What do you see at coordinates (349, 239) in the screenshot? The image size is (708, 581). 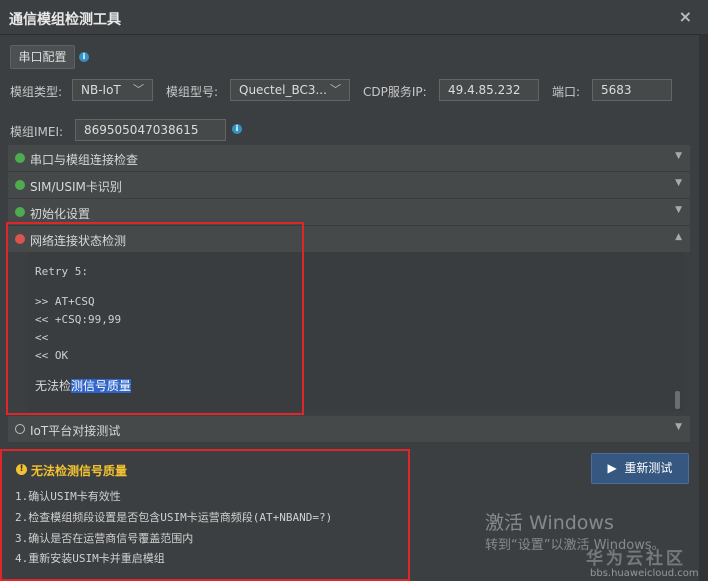 I see `check-network-status: 网络连接状态检测 ▲` at bounding box center [349, 239].